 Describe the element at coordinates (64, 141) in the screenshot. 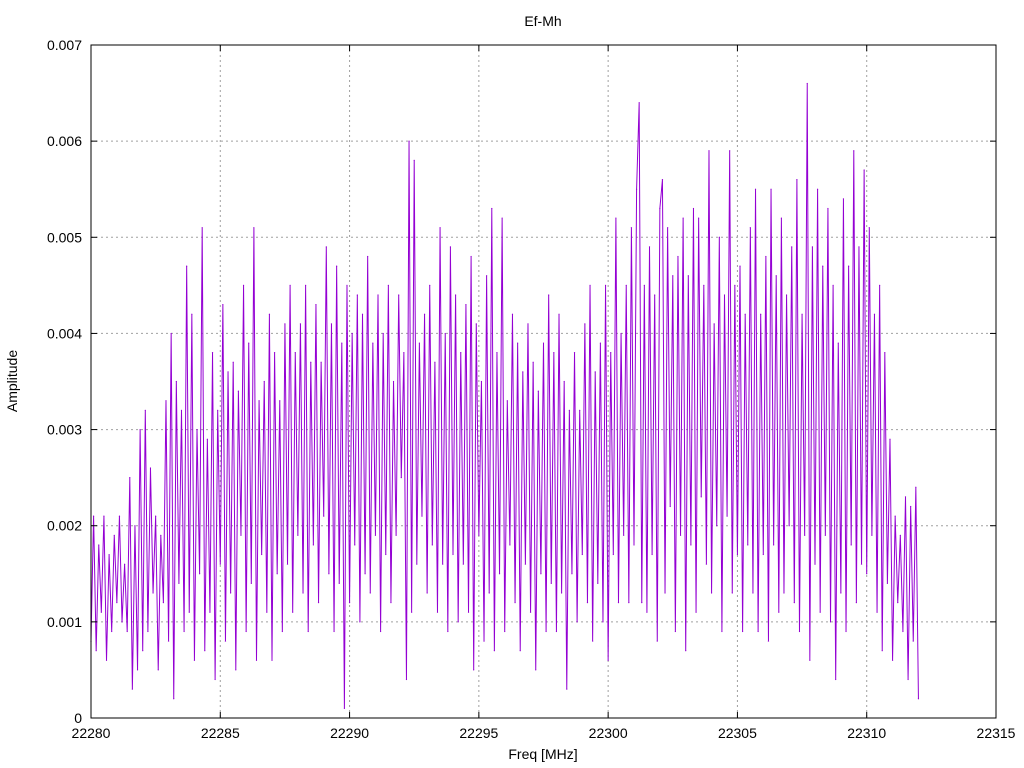

I see `y-tick-label: 0.006` at that location.